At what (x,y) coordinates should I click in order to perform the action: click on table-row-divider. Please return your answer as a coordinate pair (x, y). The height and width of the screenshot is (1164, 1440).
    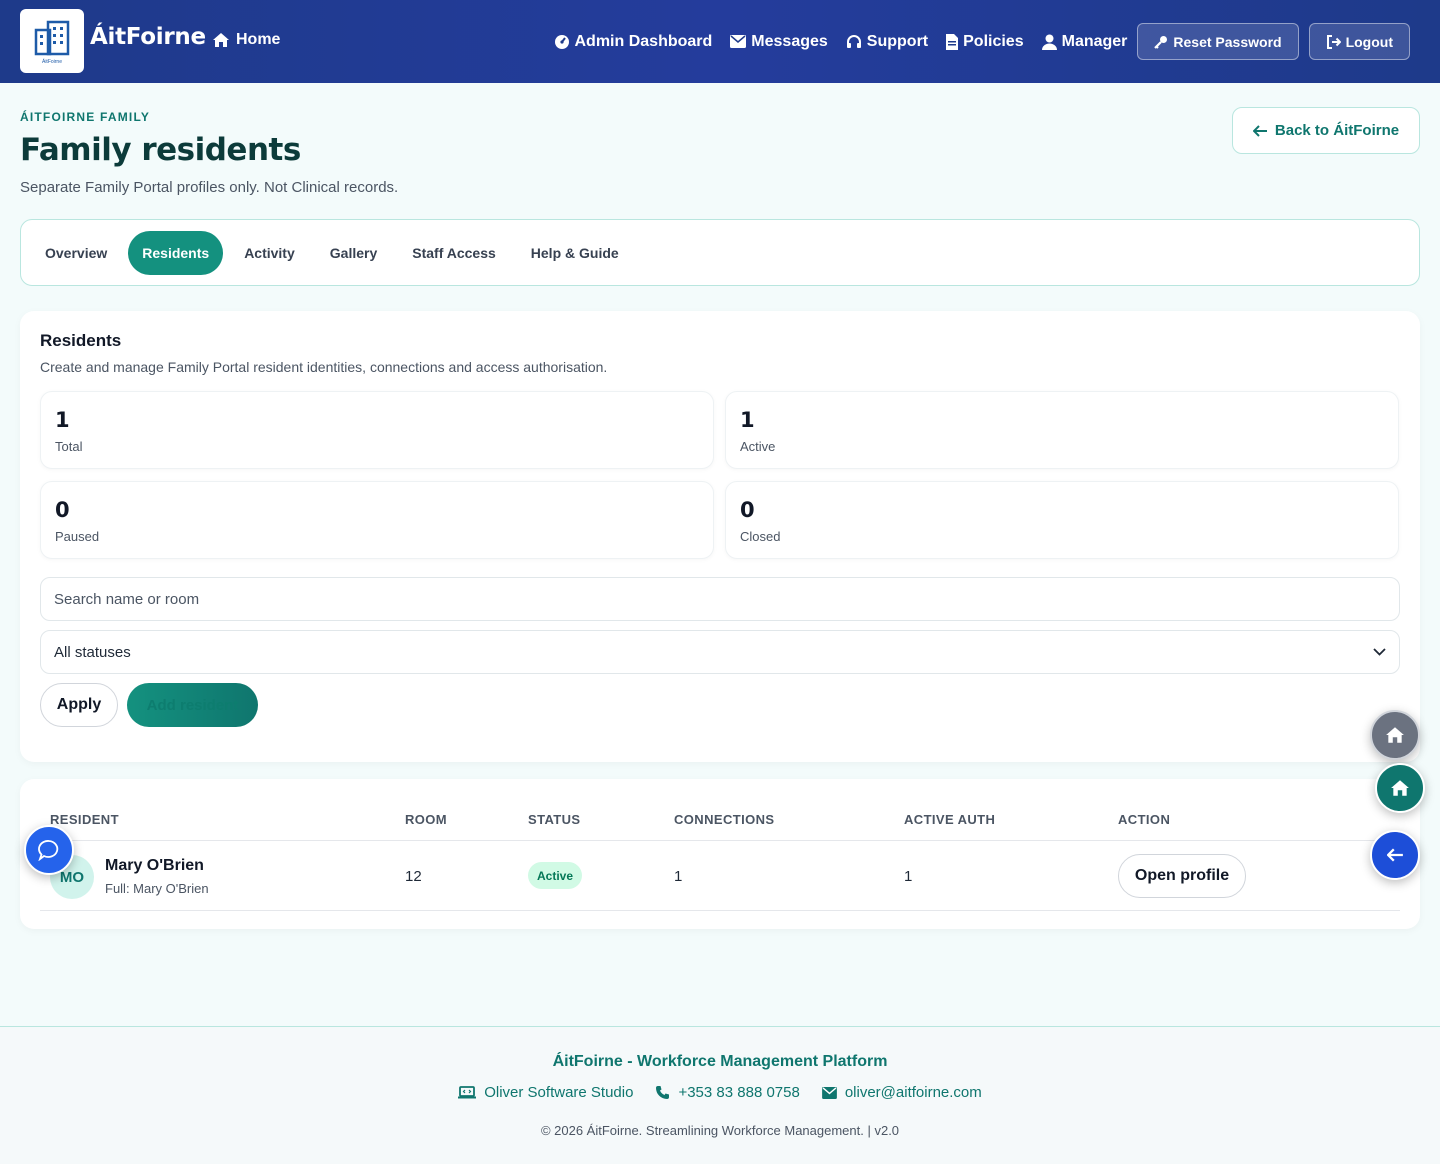
    Looking at the image, I should click on (720, 910).